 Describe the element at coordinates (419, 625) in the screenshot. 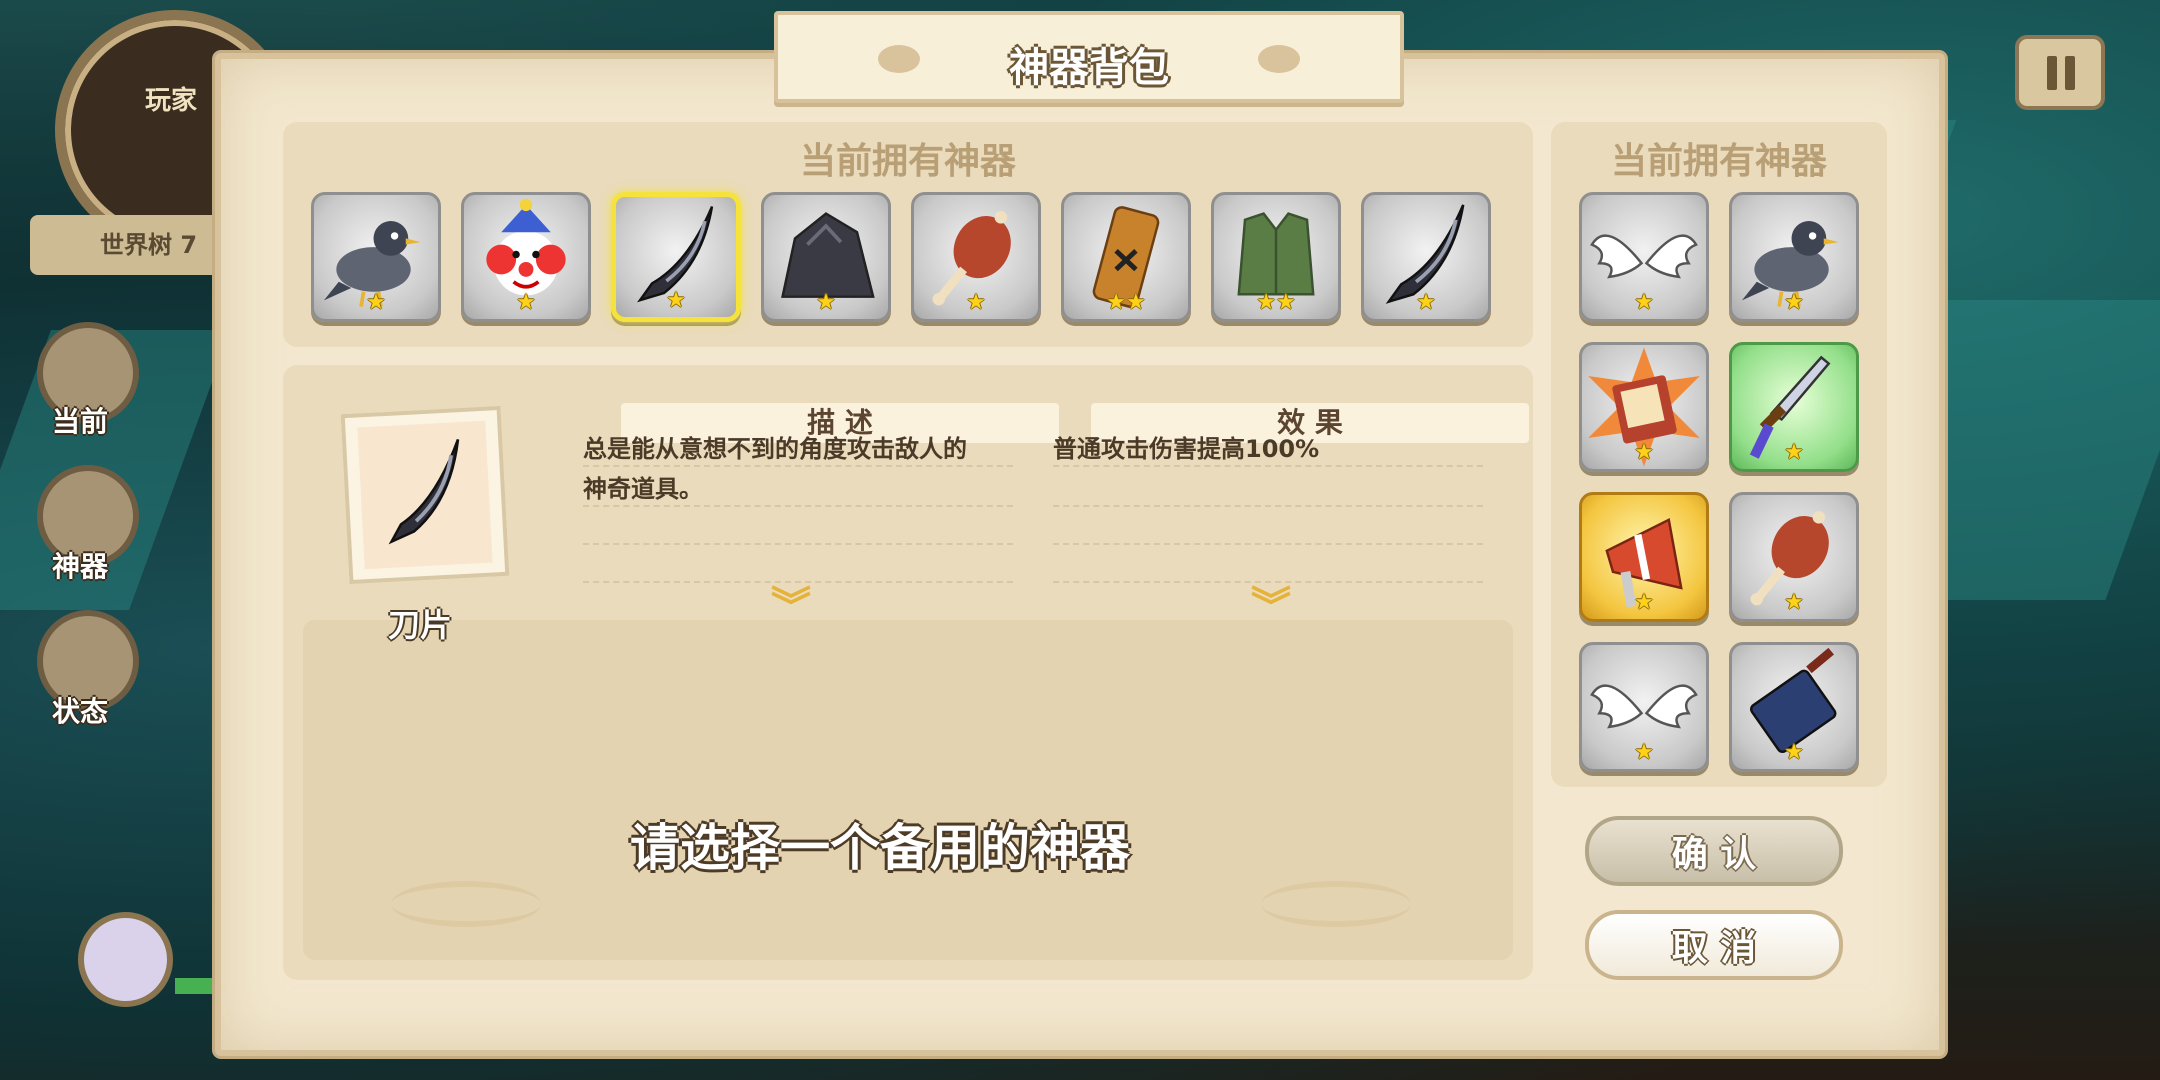

I see `selected-item-name: 刀片` at that location.